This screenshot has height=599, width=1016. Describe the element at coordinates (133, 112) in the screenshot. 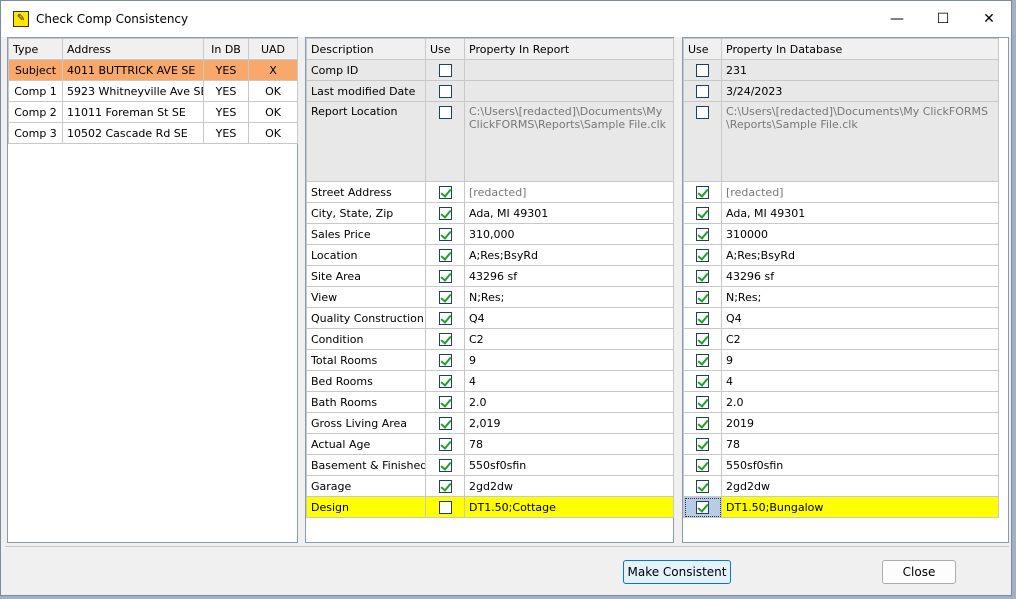

I see `comp-cell: 11011 Foreman St SE` at that location.